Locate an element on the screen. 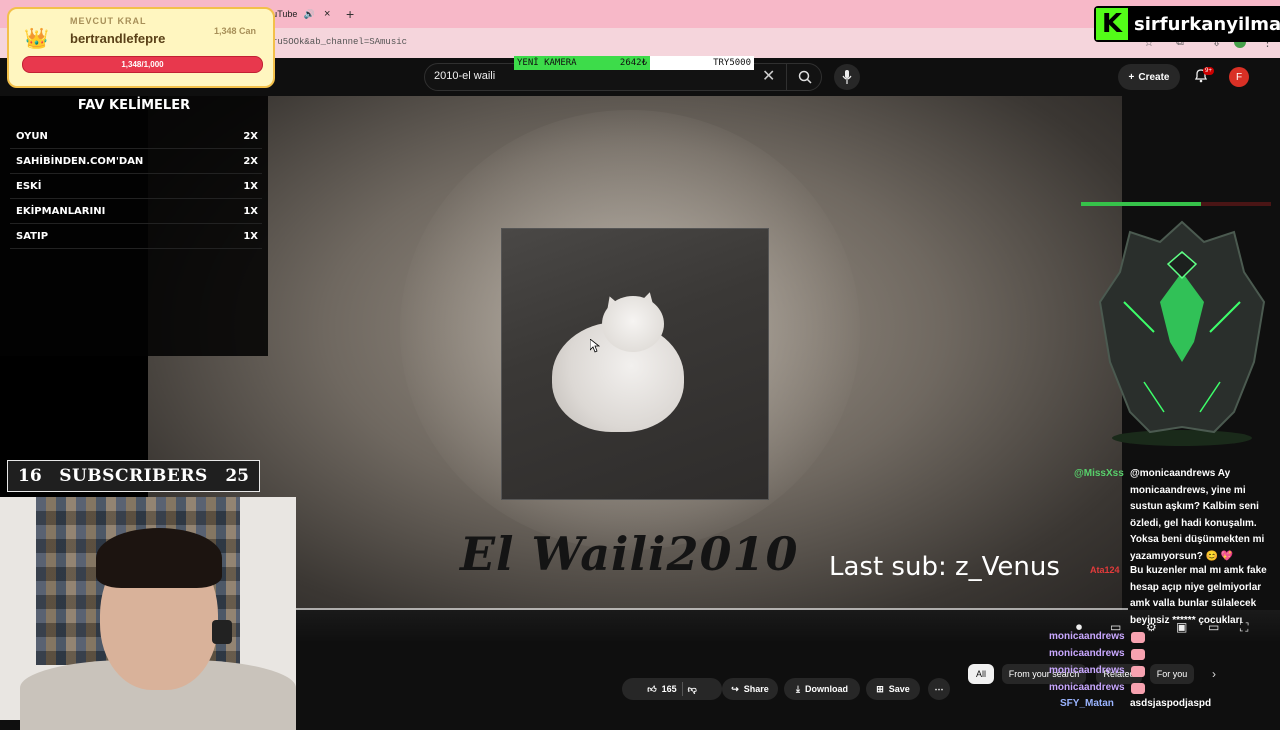  goal-target: TRY5000 is located at coordinates (732, 63).